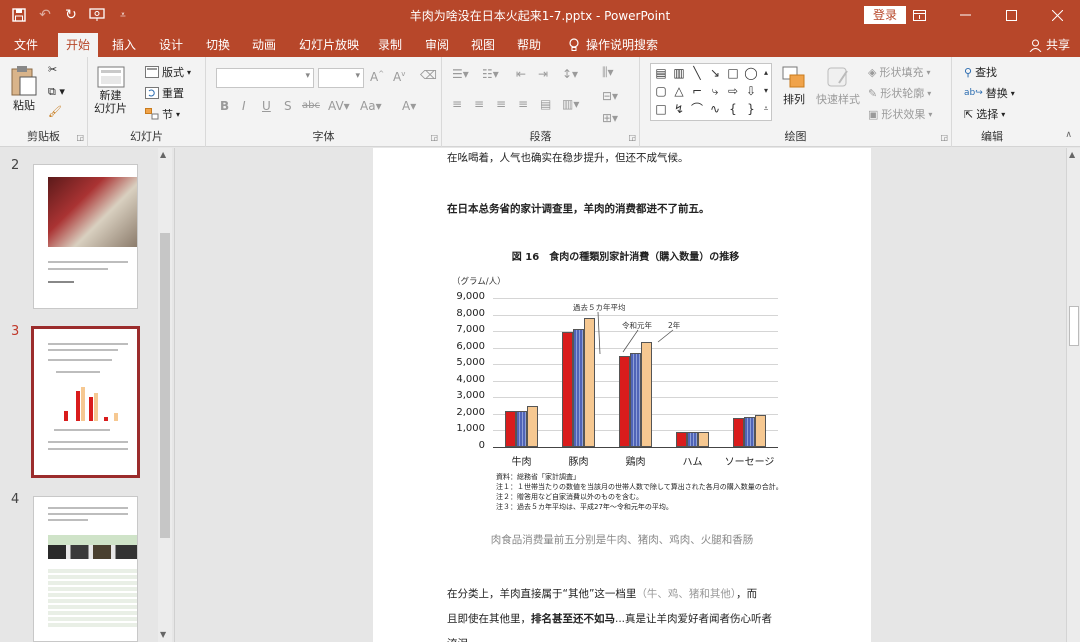 This screenshot has height=642, width=1080. I want to click on rectangle-shape-icon: □, so click(733, 73).